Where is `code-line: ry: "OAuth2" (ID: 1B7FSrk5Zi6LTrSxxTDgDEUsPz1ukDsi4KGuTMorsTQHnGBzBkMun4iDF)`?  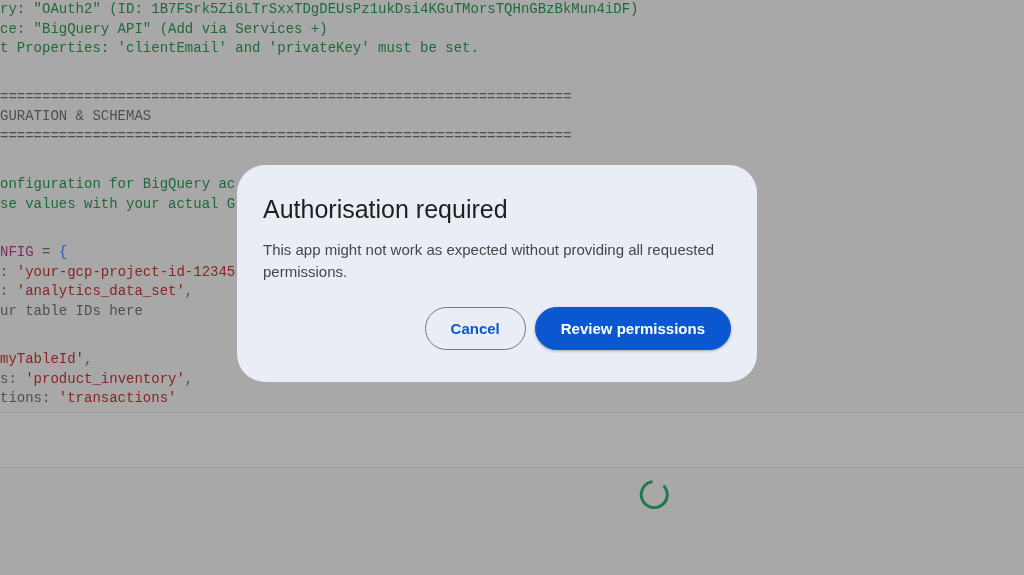
code-line: ry: "OAuth2" (ID: 1B7FSrk5Zi6LTrSxxTDgDEUsPz1ukDsi4KGuTMorsTQHnGBzBkMun4iDF) is located at coordinates (319, 9).